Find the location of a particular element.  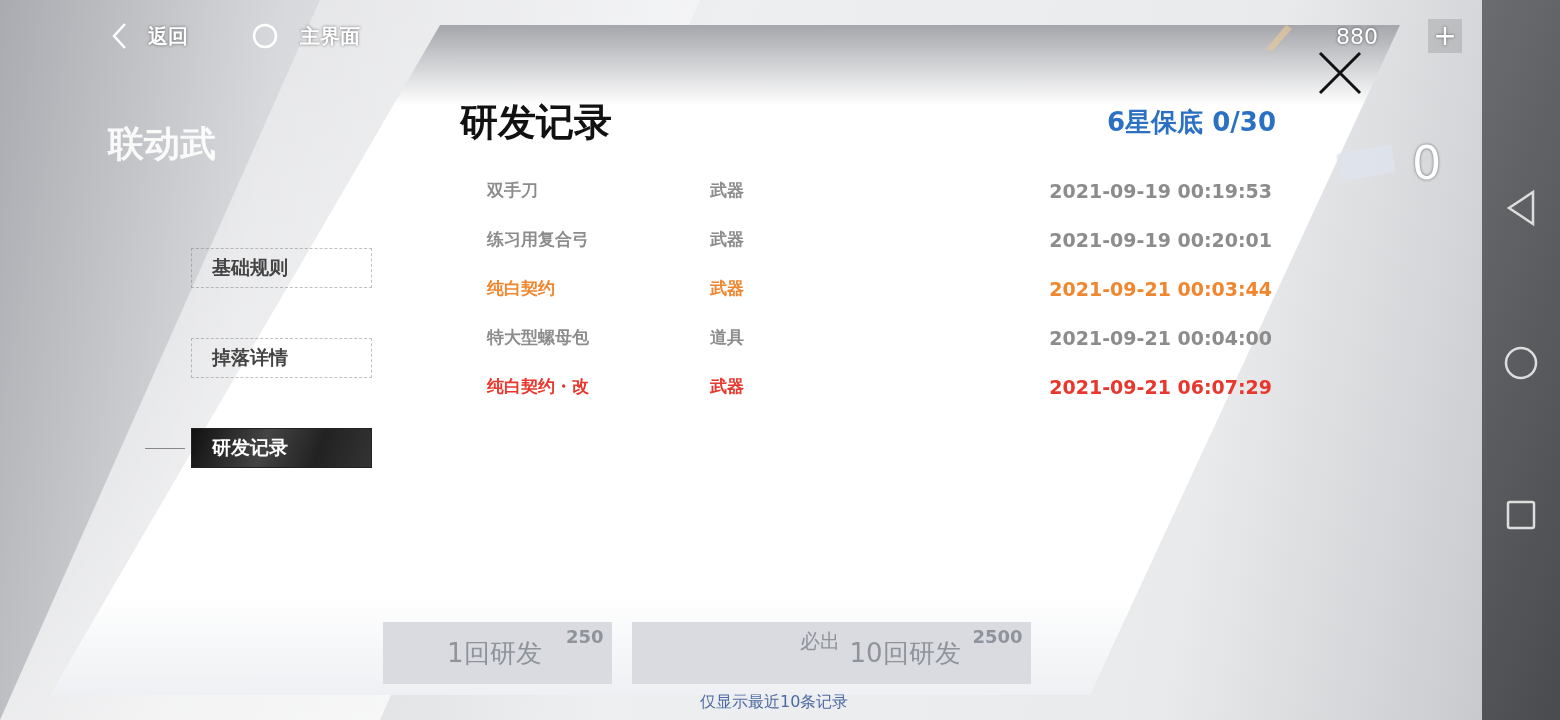

guarantee-label: 必出 is located at coordinates (819, 641).